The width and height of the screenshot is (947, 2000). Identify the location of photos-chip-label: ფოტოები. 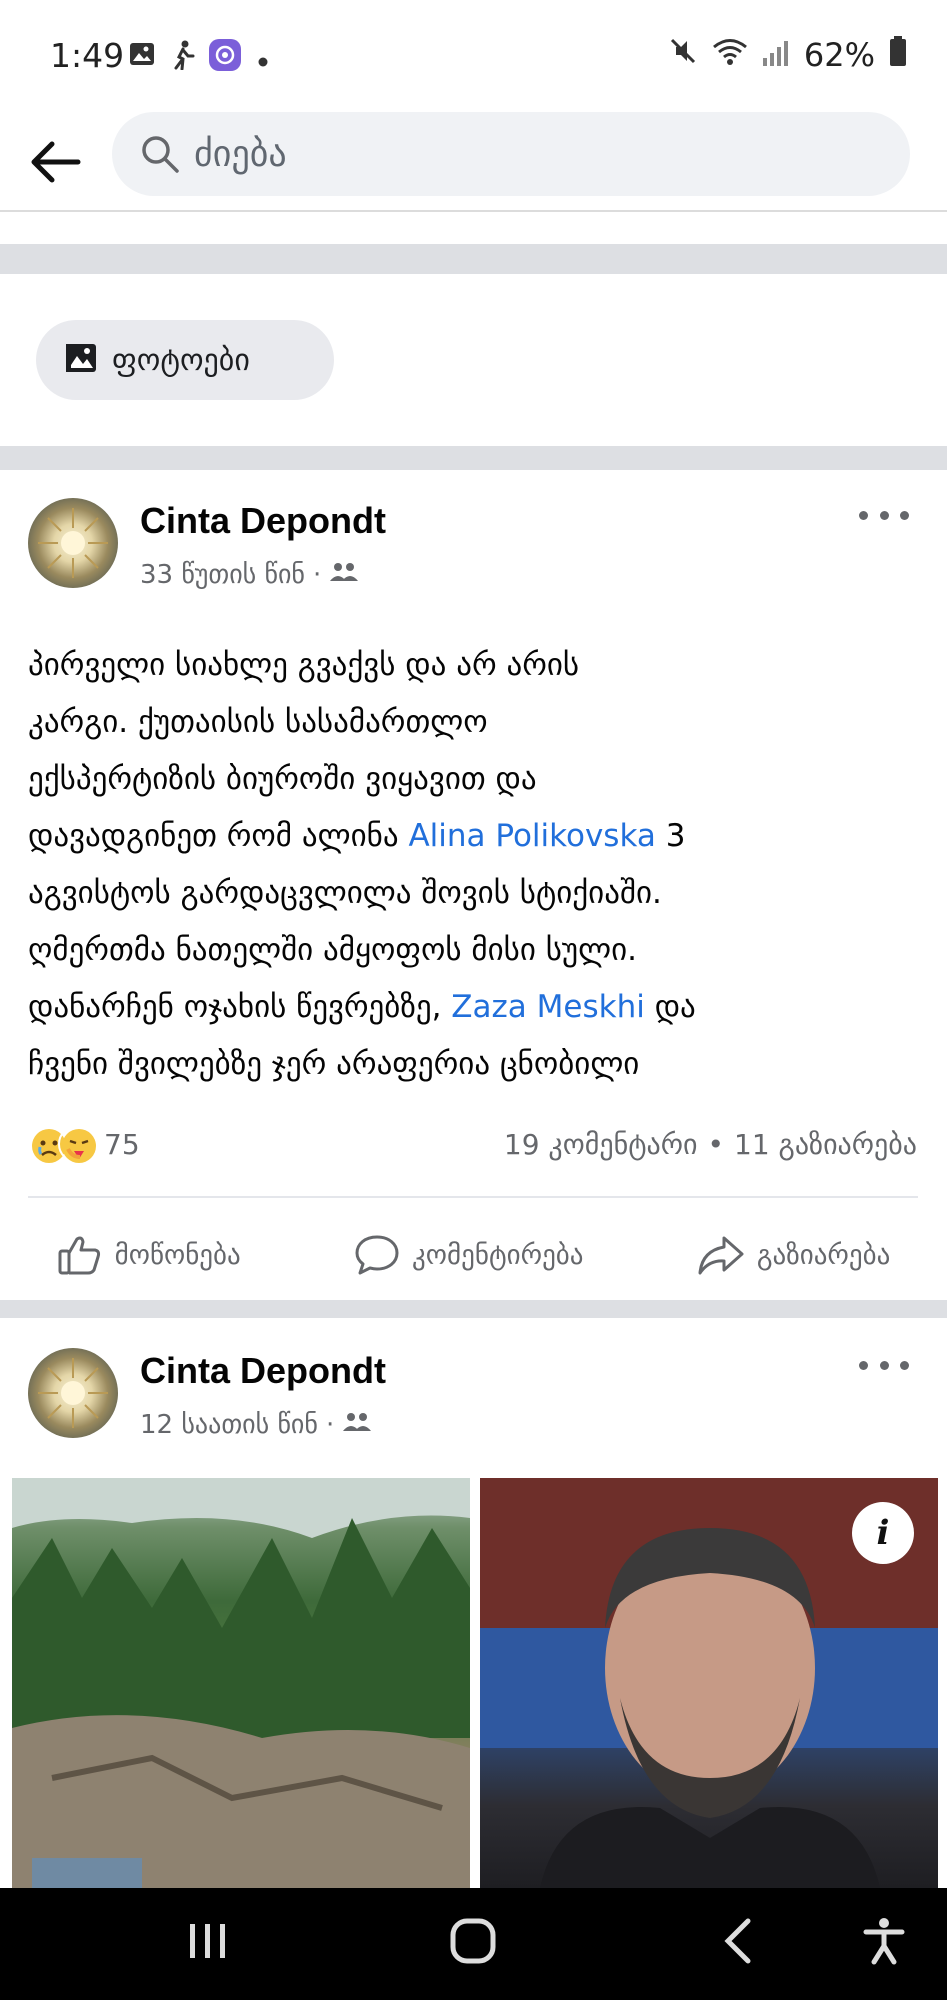
(181, 360).